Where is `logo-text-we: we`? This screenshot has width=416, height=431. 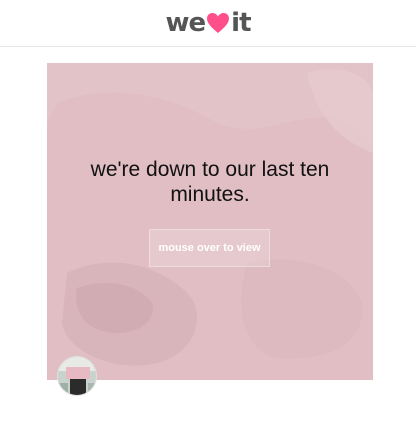 logo-text-we: we is located at coordinates (186, 23).